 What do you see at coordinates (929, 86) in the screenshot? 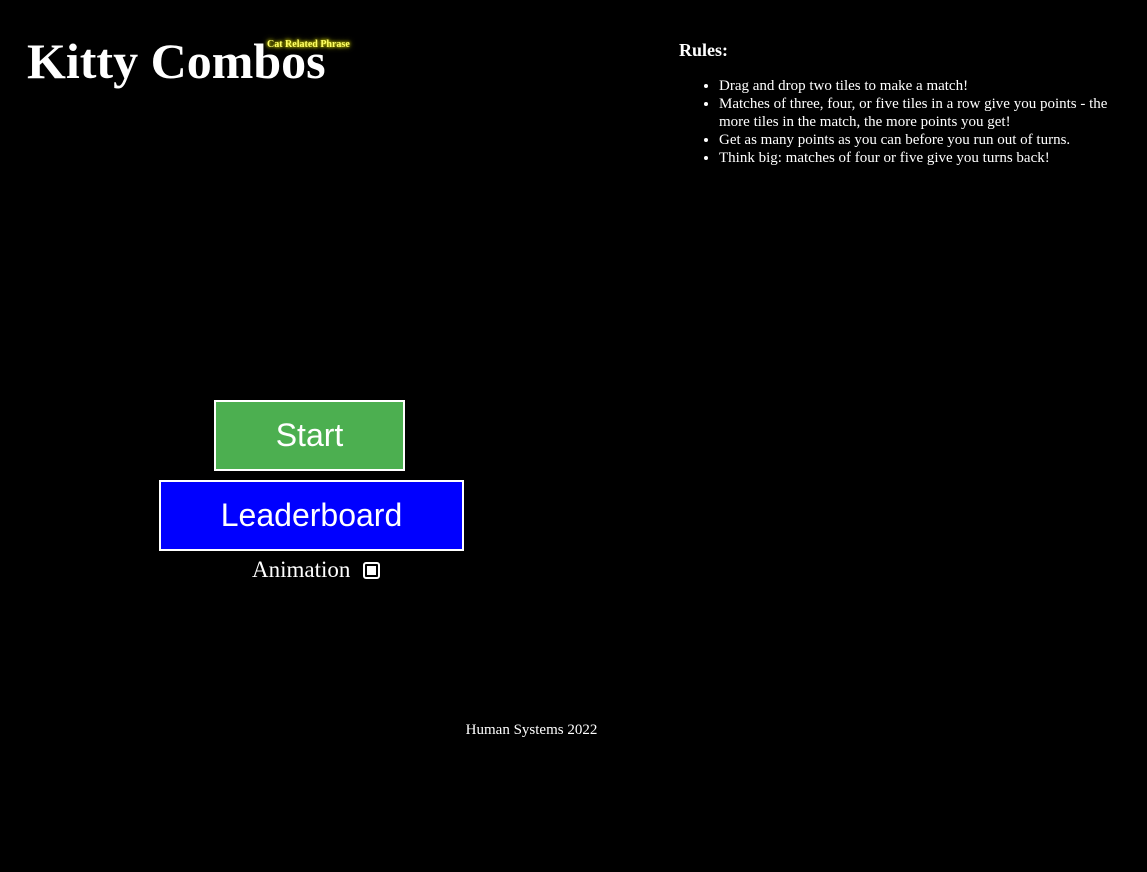
I see `rule-item: Drag and drop two tiles to make a match!` at bounding box center [929, 86].